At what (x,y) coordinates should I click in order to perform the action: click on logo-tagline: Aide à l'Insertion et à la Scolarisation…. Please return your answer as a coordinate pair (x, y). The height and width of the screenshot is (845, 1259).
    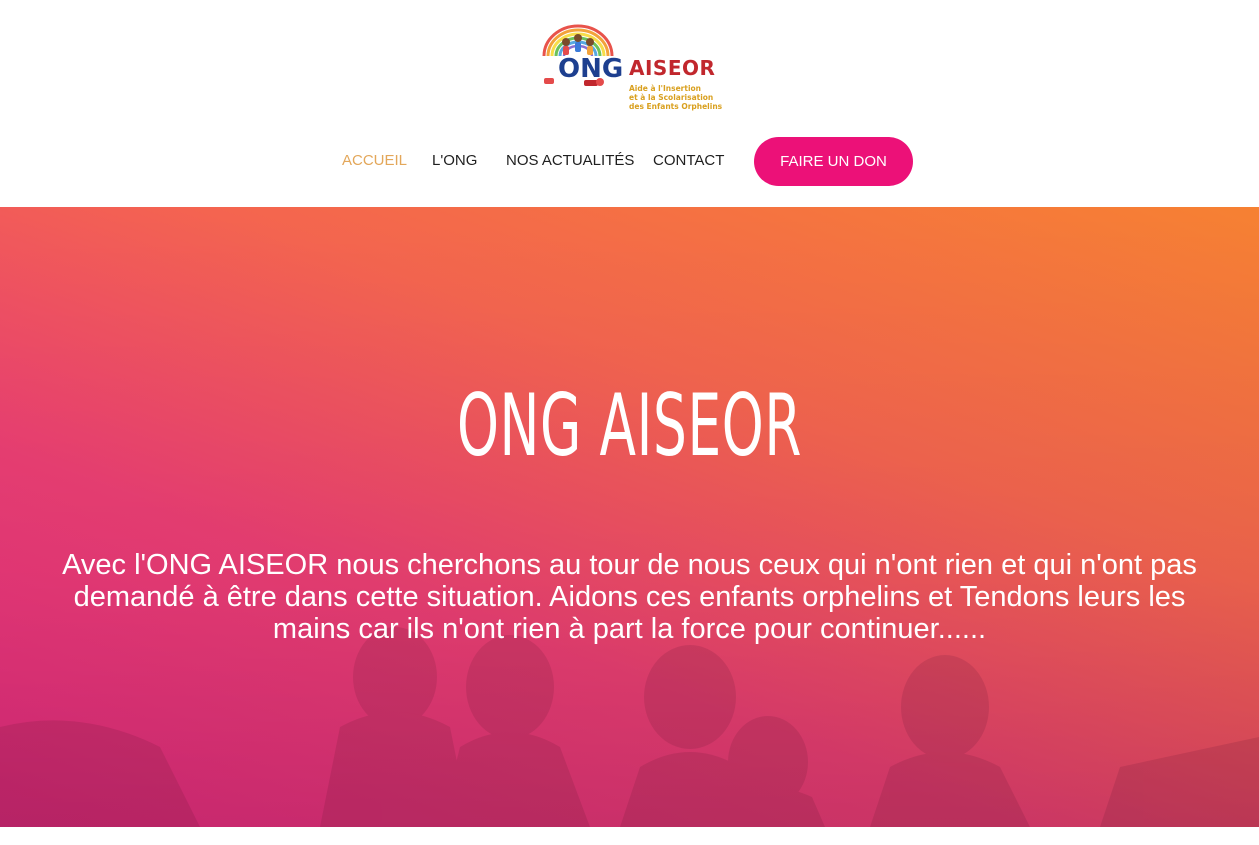
    Looking at the image, I should click on (675, 97).